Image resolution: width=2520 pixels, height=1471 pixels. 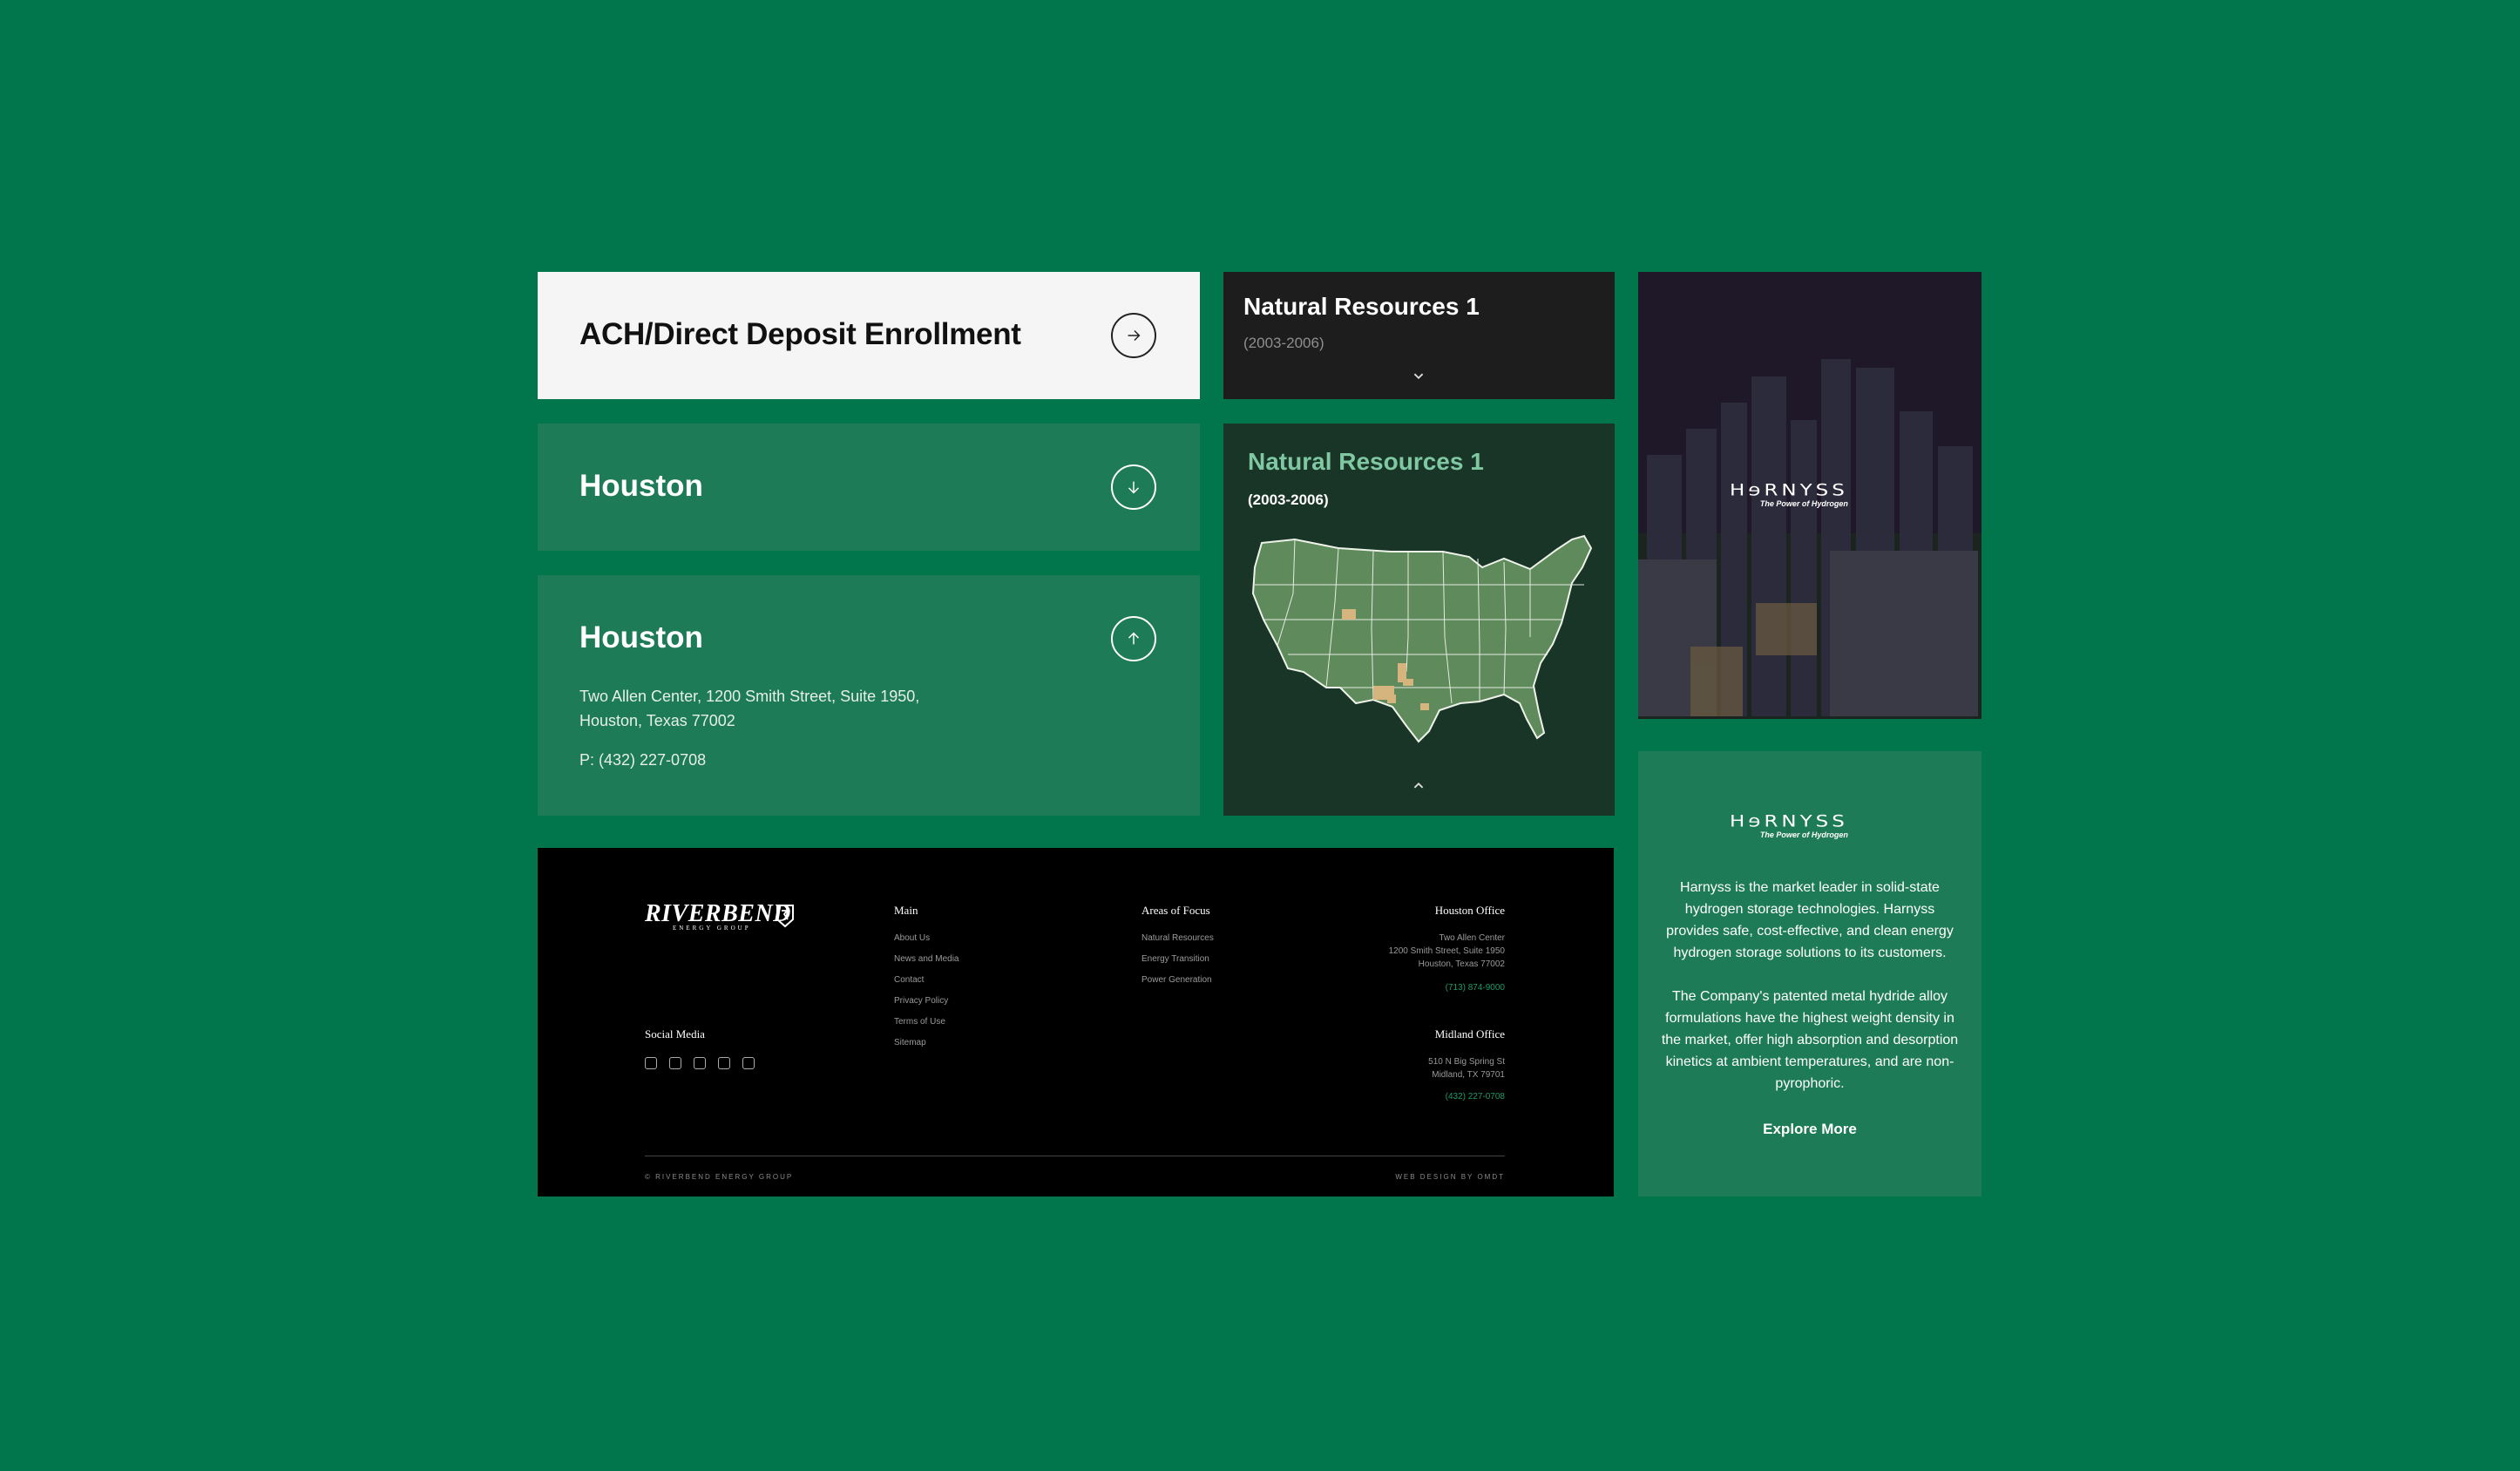 I want to click on address-line: Midland, TX 79701, so click(x=1468, y=1075).